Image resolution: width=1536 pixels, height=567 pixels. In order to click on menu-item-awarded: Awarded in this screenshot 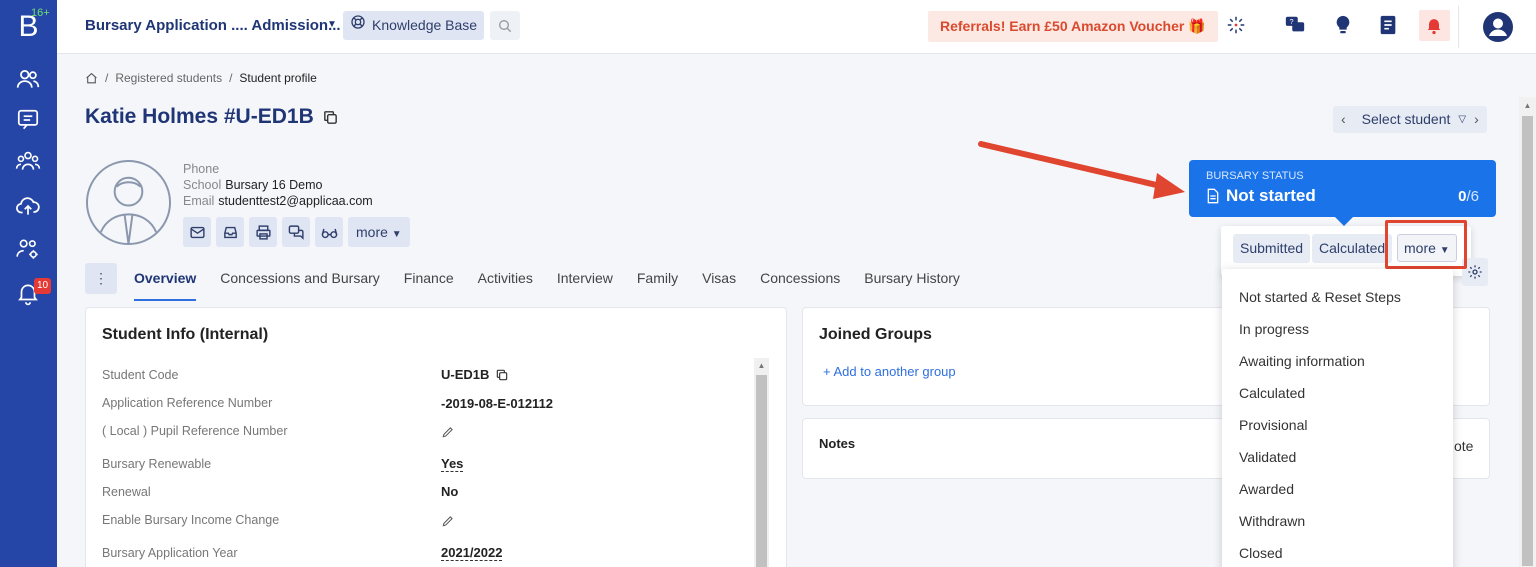, I will do `click(1266, 489)`.